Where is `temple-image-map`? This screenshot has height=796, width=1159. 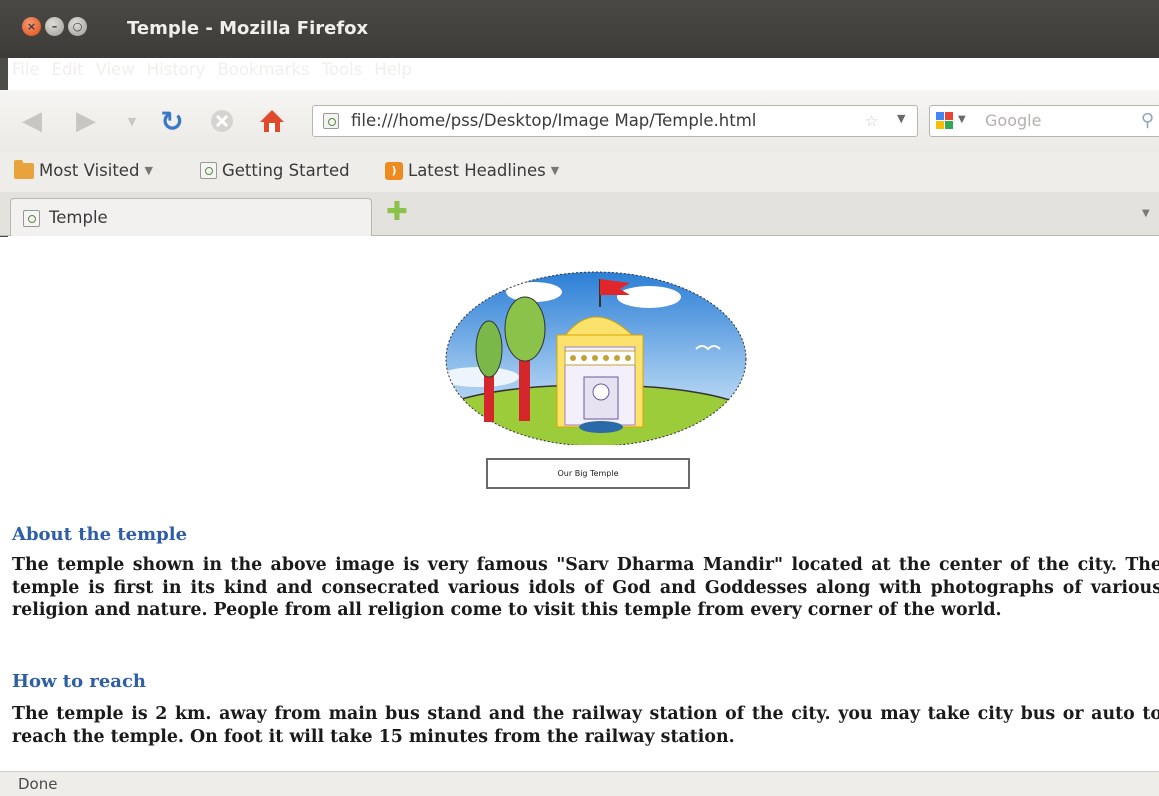
temple-image-map is located at coordinates (593, 357).